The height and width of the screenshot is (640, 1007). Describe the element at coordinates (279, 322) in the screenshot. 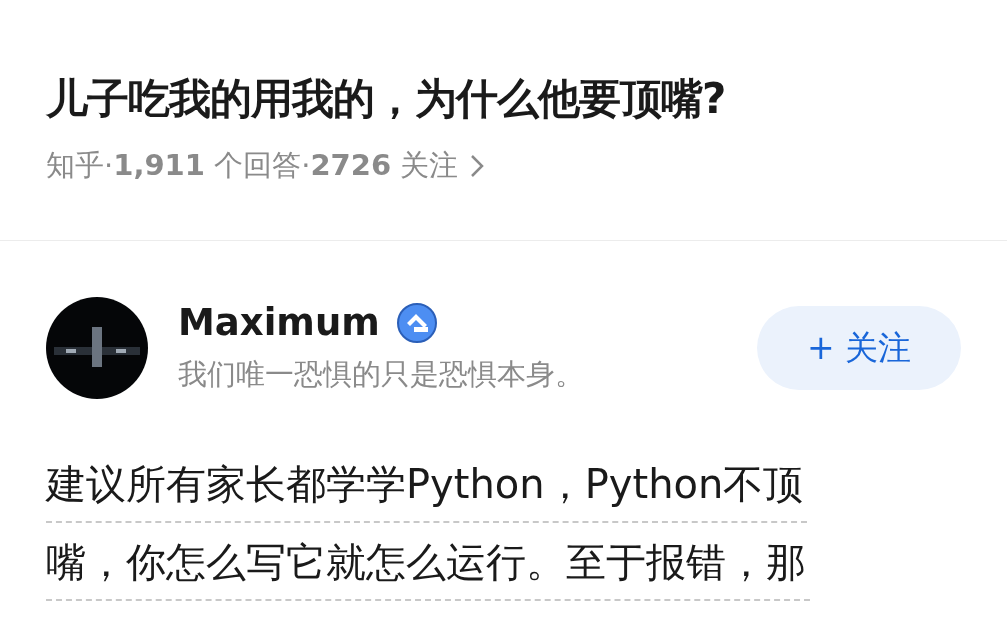

I see `author-name: Maximum` at that location.